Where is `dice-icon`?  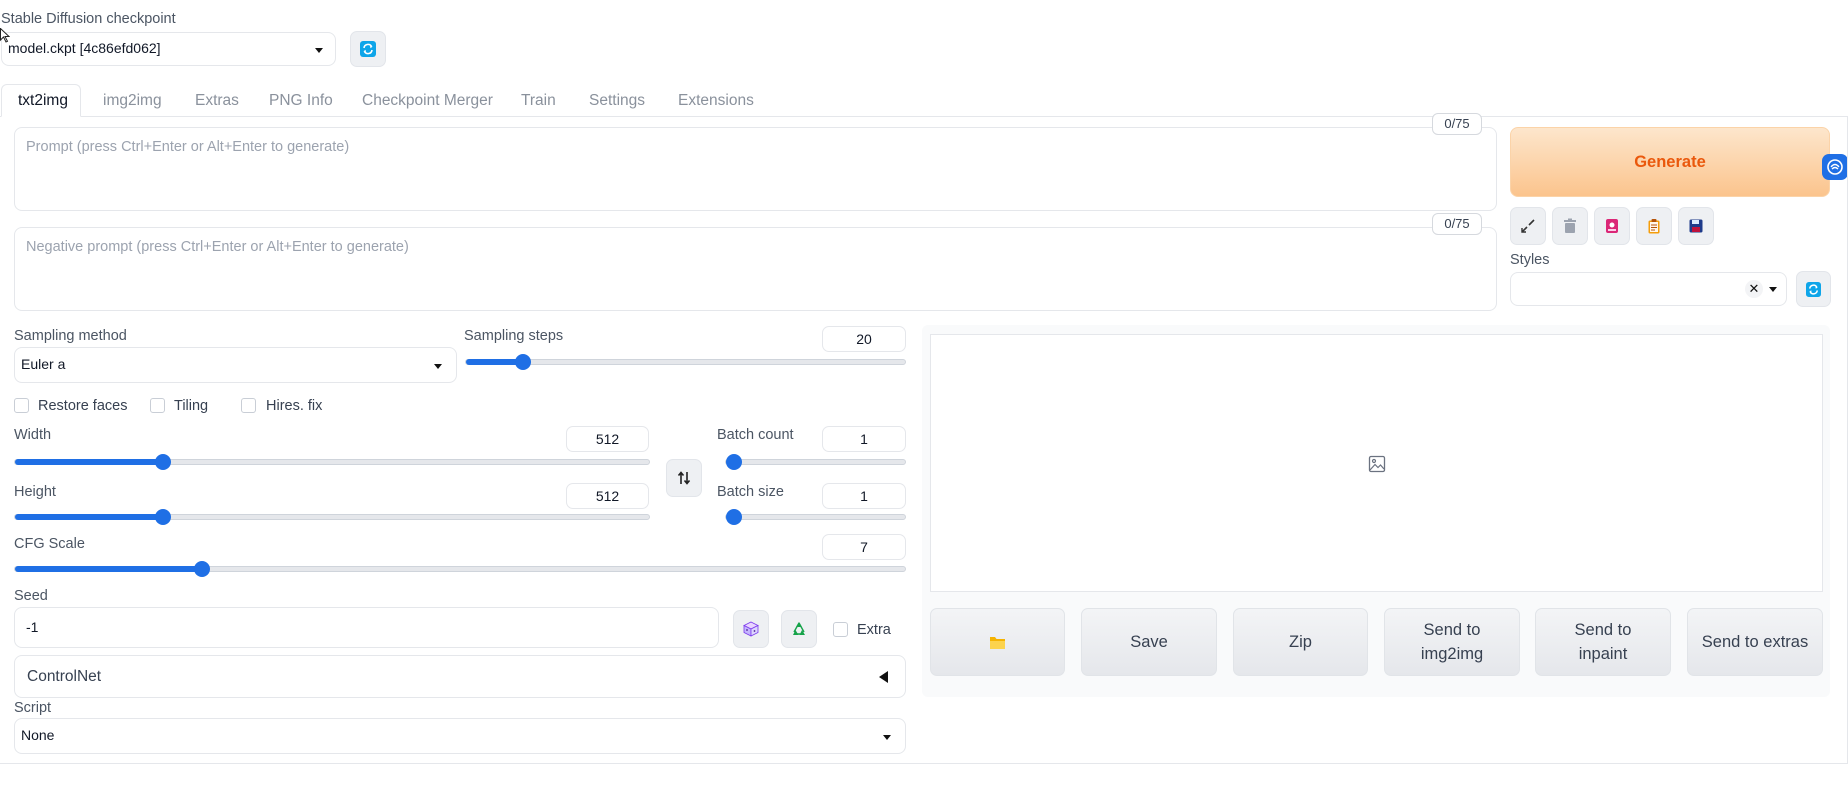
dice-icon is located at coordinates (751, 629).